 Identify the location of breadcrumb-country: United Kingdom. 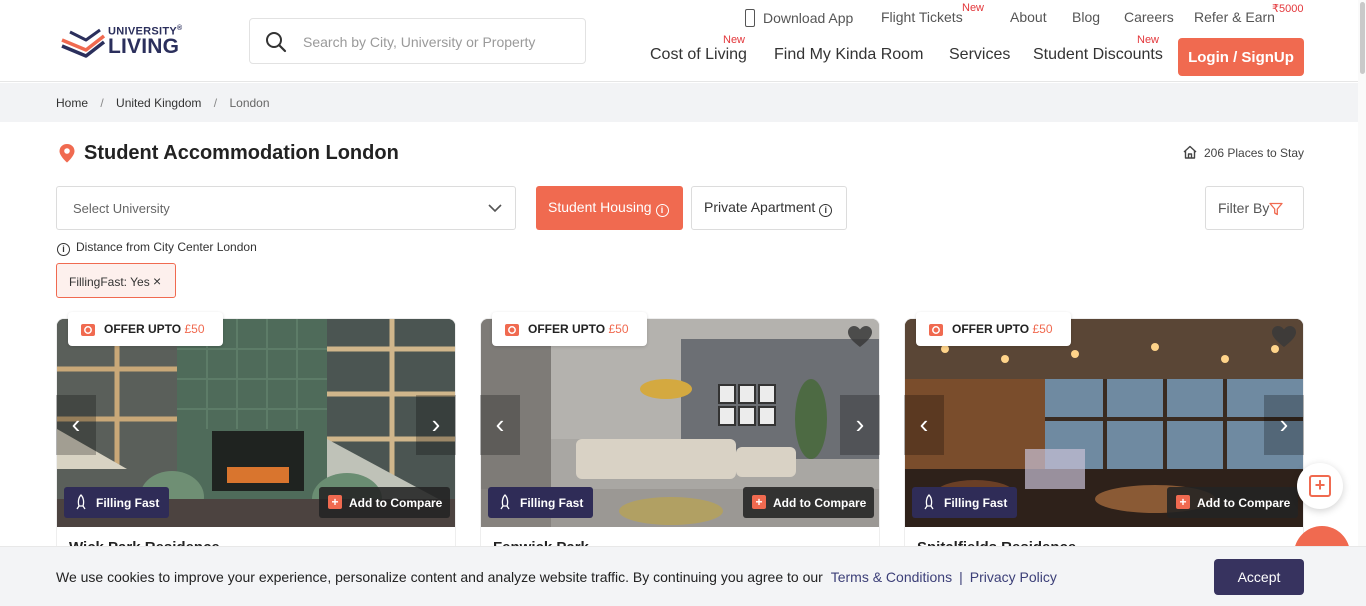
(158, 103).